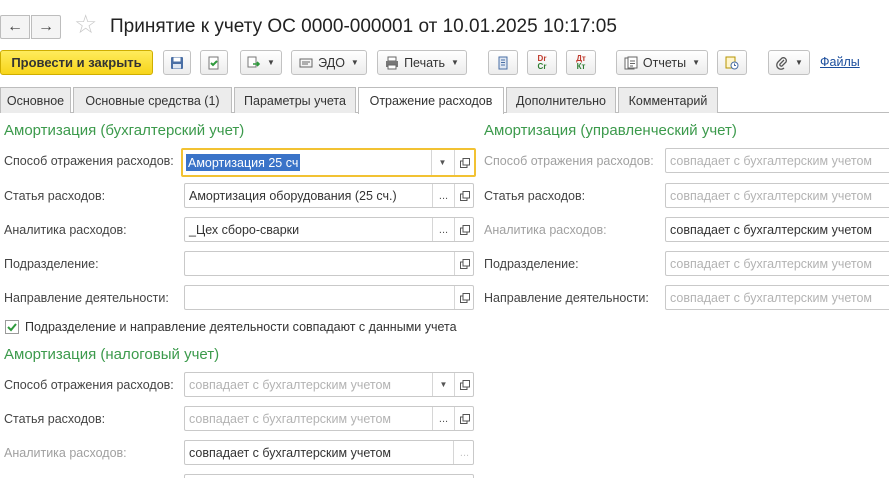 The height and width of the screenshot is (478, 889). I want to click on accounting-method-field: Амортизация 25 сч ▼, so click(328, 162).